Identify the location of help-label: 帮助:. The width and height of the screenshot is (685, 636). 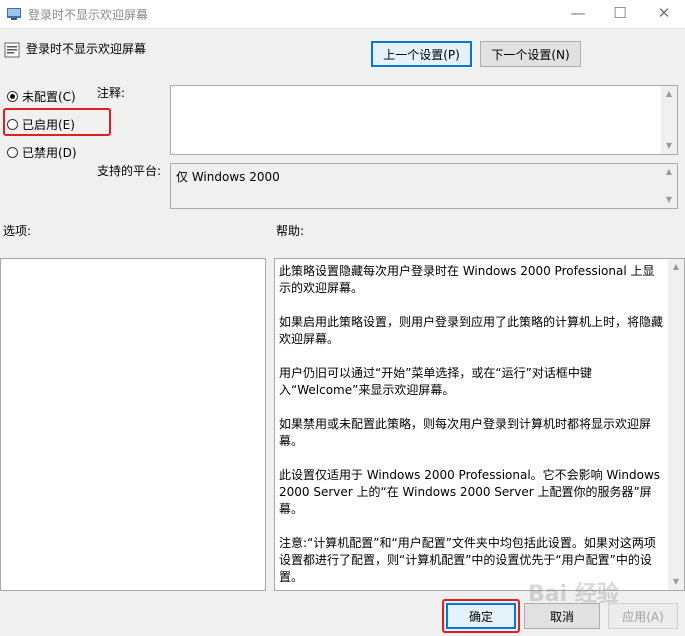
(290, 231).